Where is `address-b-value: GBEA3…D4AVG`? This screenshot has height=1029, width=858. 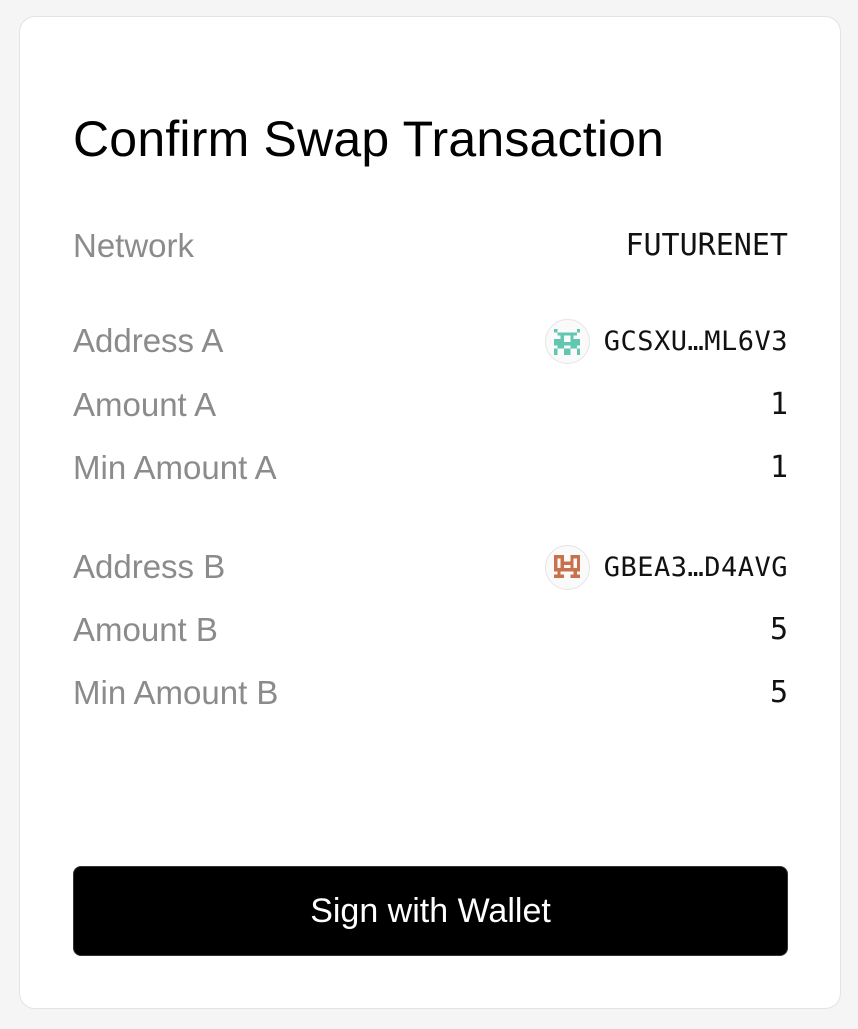 address-b-value: GBEA3…D4AVG is located at coordinates (666, 567).